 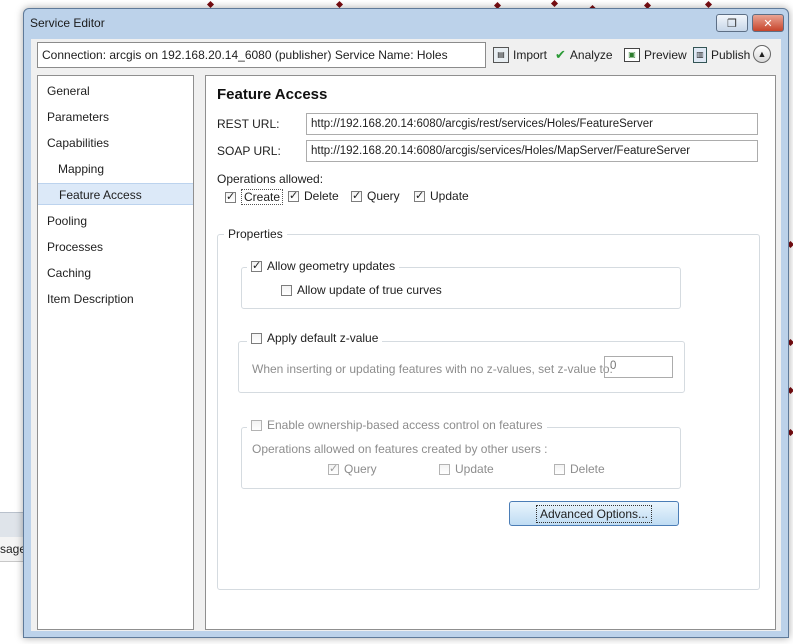 I want to click on query-checkbox: Query, so click(x=375, y=196).